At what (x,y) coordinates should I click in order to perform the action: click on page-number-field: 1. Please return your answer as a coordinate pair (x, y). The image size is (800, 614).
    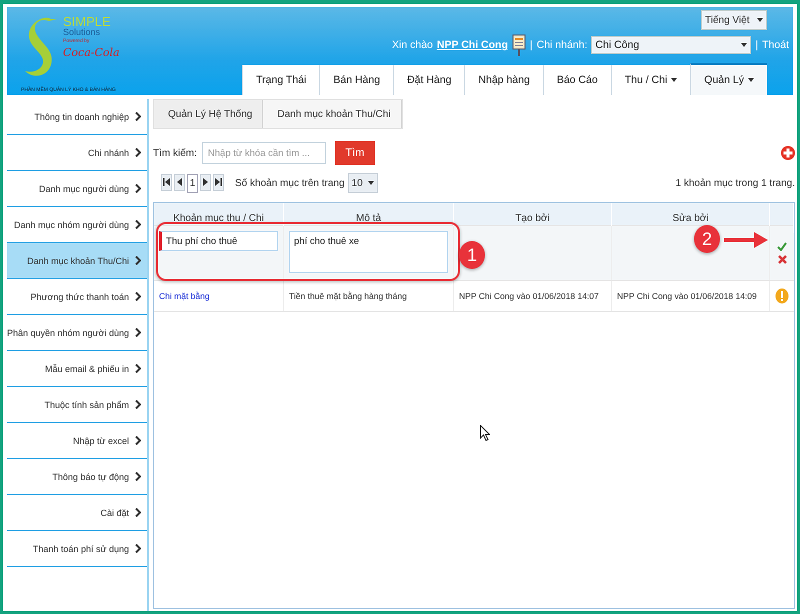
    Looking at the image, I should click on (192, 183).